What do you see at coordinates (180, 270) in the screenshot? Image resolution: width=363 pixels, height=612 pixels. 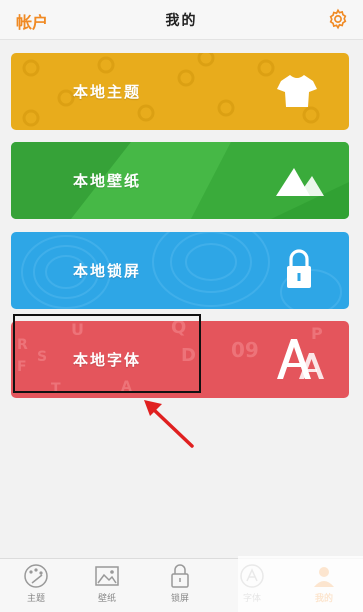 I see `local-lockscreen-card: 本地锁屏` at bounding box center [180, 270].